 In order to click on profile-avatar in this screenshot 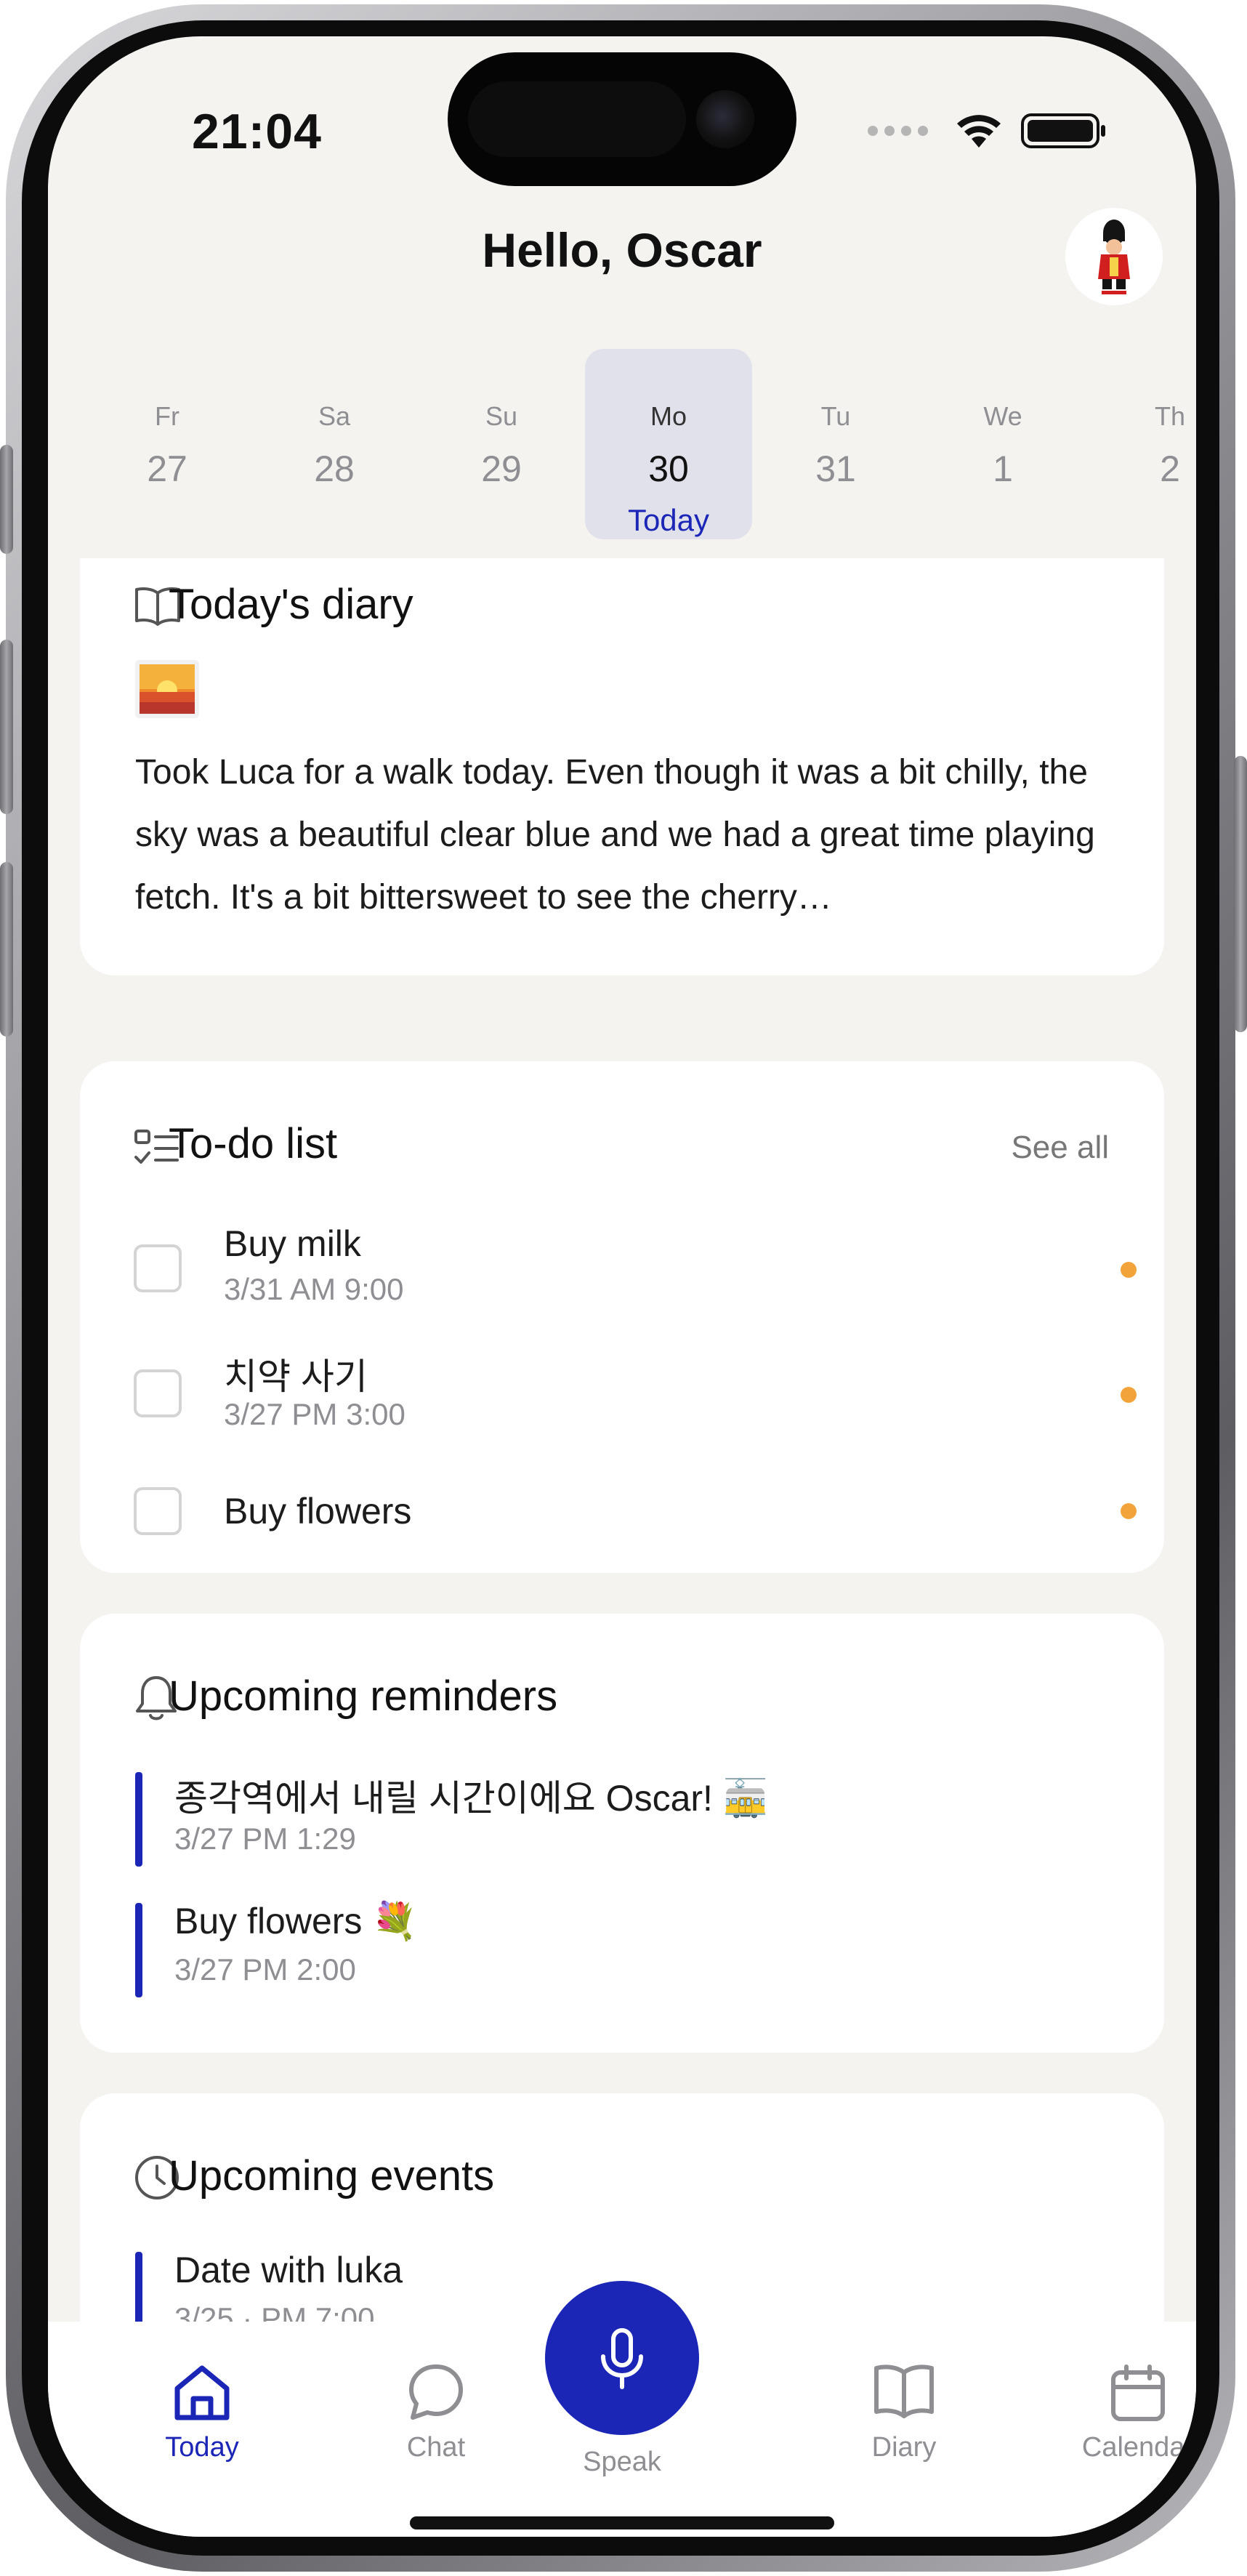, I will do `click(1114, 256)`.